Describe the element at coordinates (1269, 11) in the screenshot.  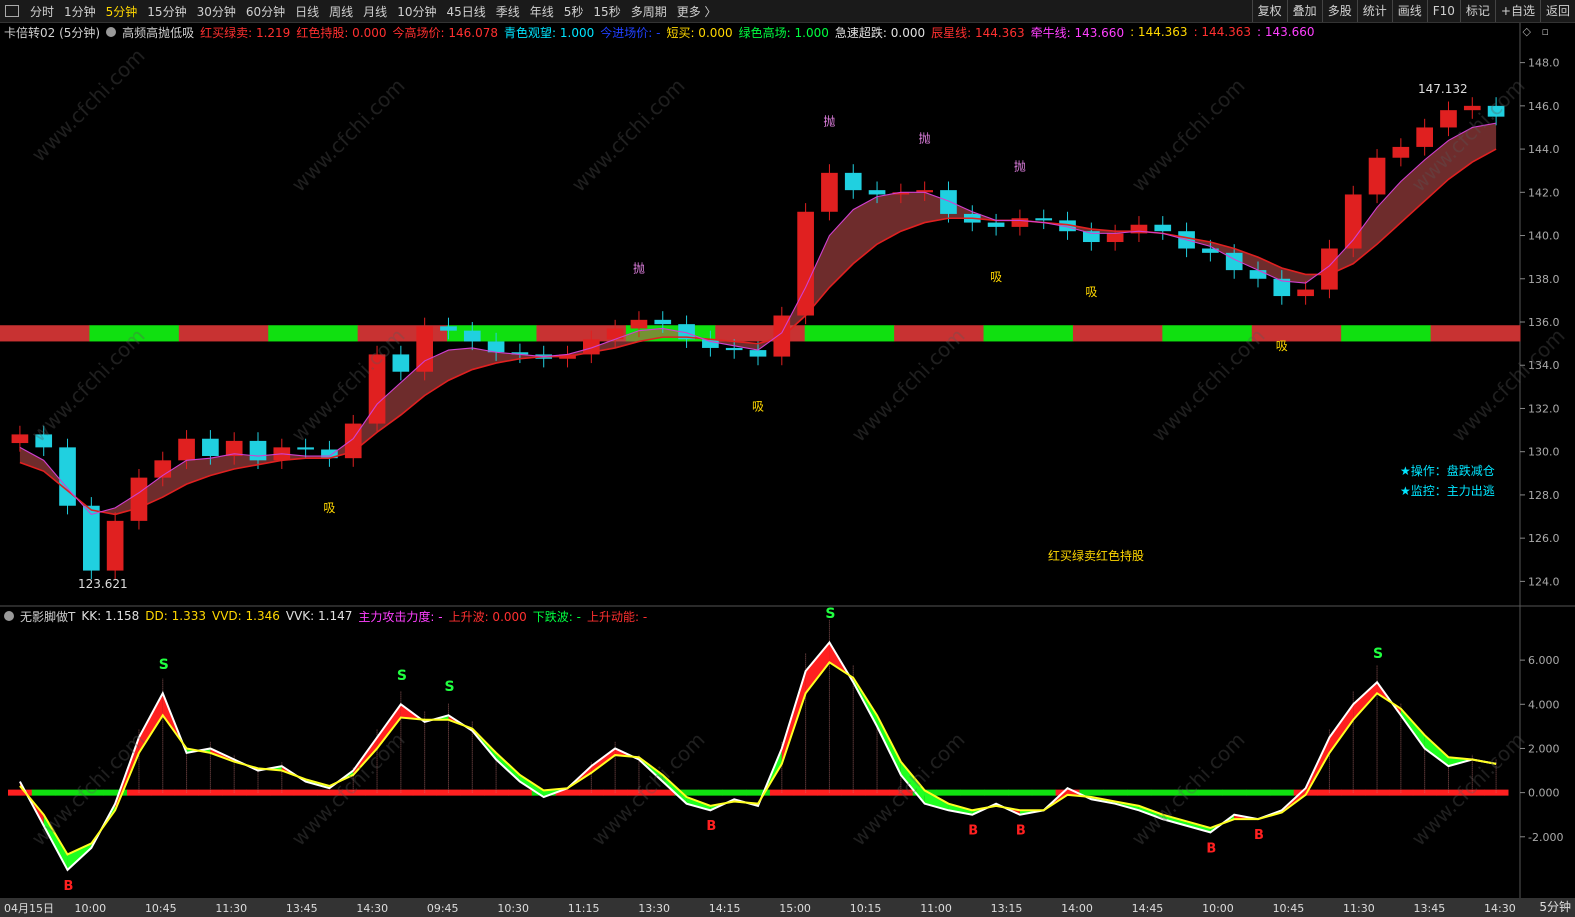
I see `toolbar-button: 复权` at that location.